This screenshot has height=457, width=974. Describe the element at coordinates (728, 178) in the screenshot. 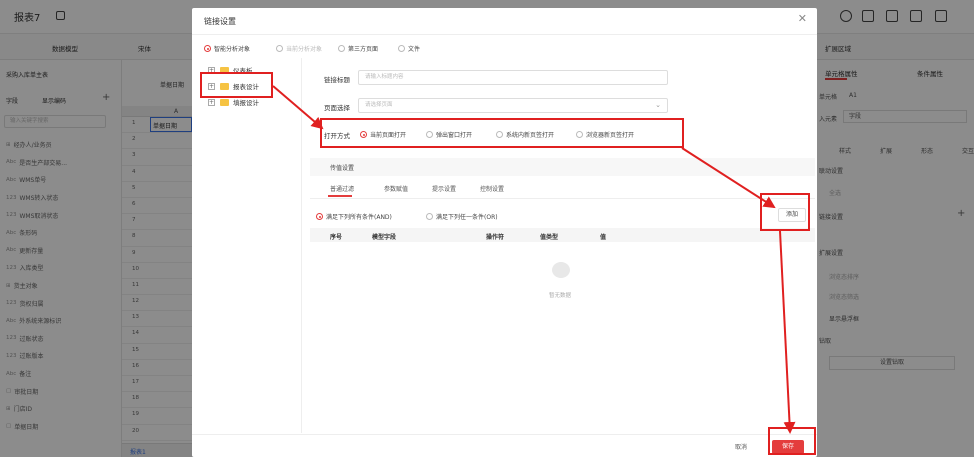

I see `arrow-open-to-add` at that location.